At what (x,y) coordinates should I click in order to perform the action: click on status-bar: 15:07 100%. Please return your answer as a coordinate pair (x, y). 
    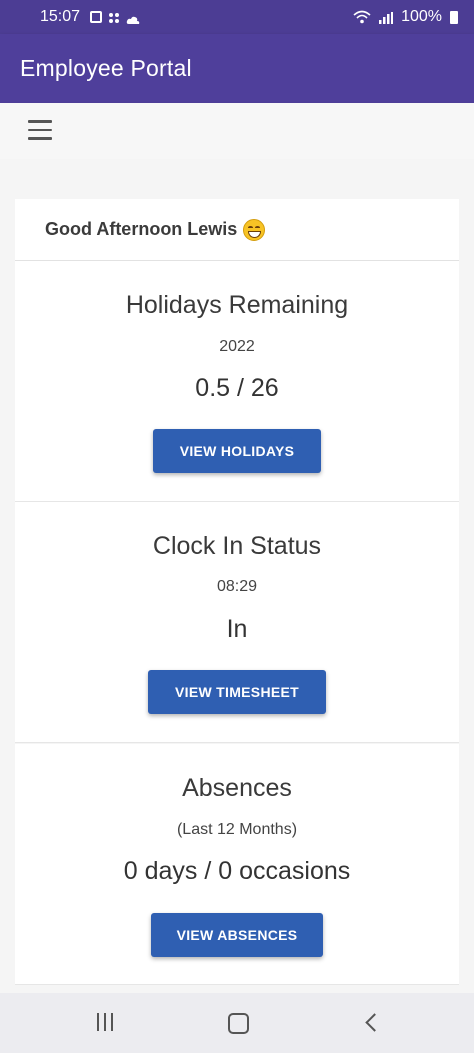
    Looking at the image, I should click on (237, 17).